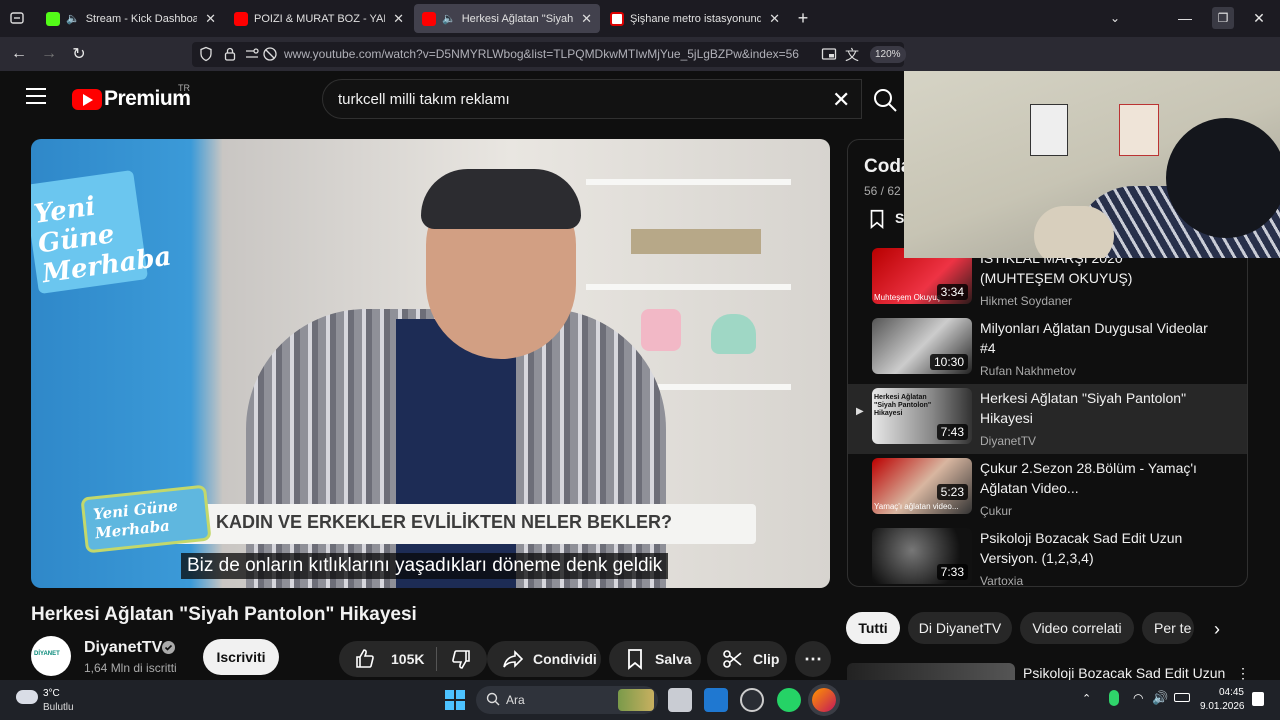 Image resolution: width=1280 pixels, height=720 pixels. Describe the element at coordinates (747, 659) in the screenshot. I see `clip-button: Clip` at that location.